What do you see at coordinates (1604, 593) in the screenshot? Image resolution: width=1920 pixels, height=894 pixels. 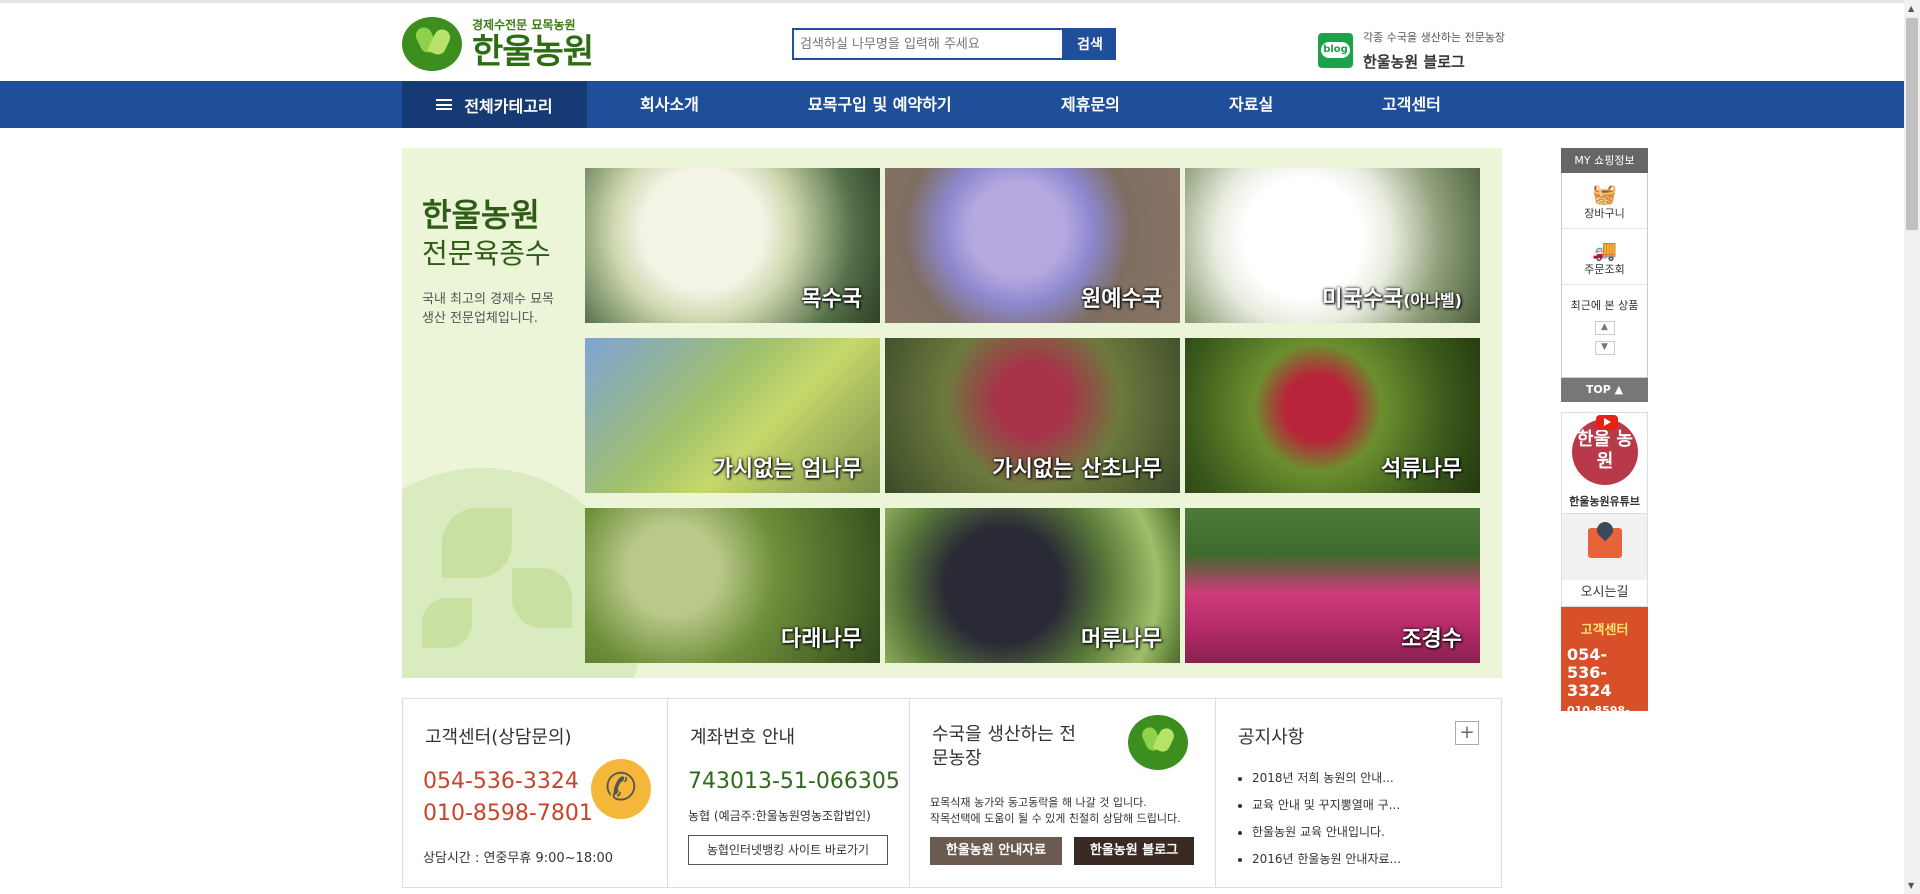 I see `directions-label: 오시는길` at bounding box center [1604, 593].